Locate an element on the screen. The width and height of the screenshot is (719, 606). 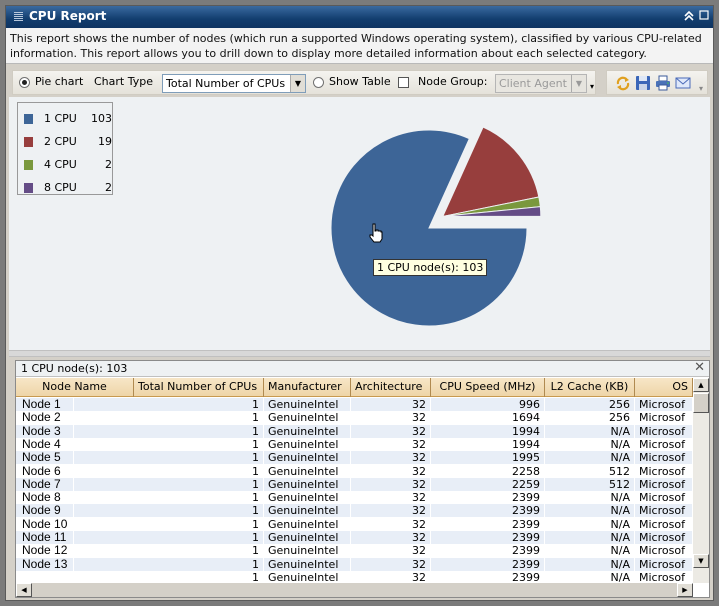
table-cell: Node 3 is located at coordinates (46, 431).